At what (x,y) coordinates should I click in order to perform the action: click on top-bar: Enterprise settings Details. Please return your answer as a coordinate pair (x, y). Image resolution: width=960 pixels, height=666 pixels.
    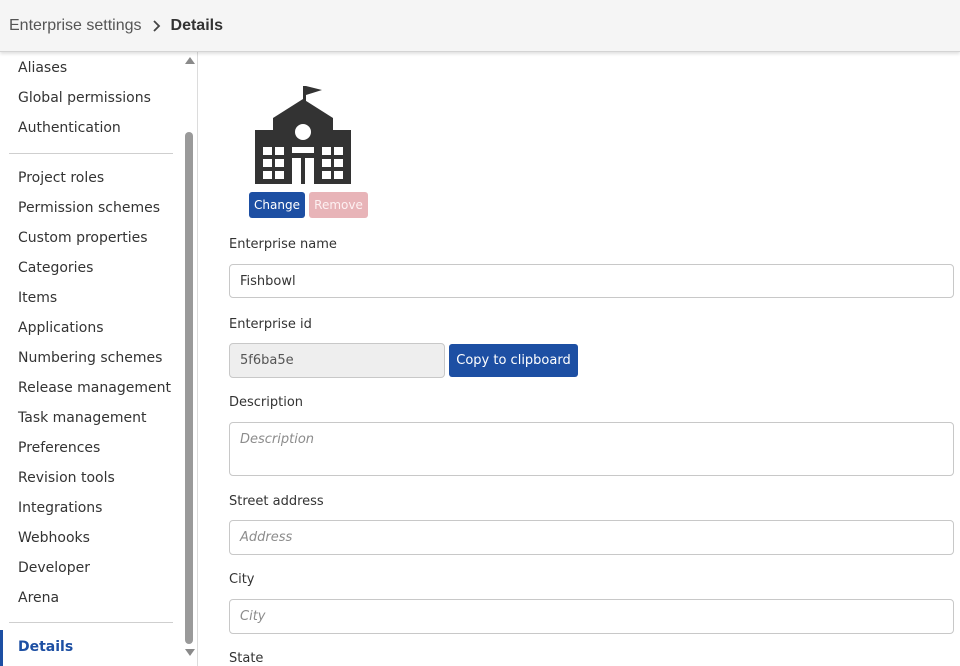
    Looking at the image, I should click on (480, 26).